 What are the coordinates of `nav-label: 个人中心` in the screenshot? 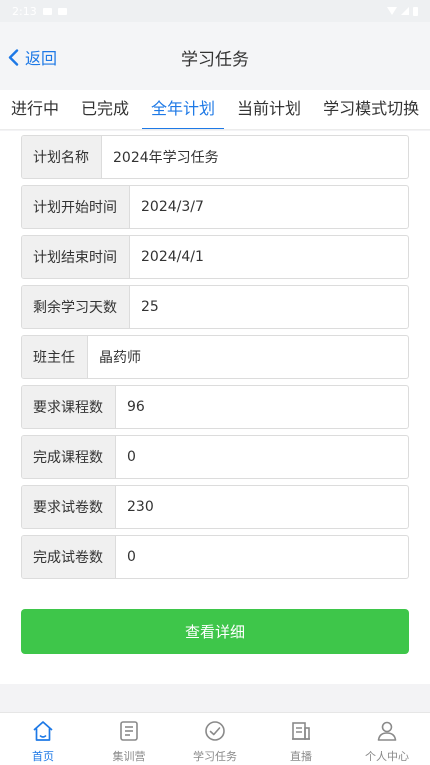 It's located at (387, 756).